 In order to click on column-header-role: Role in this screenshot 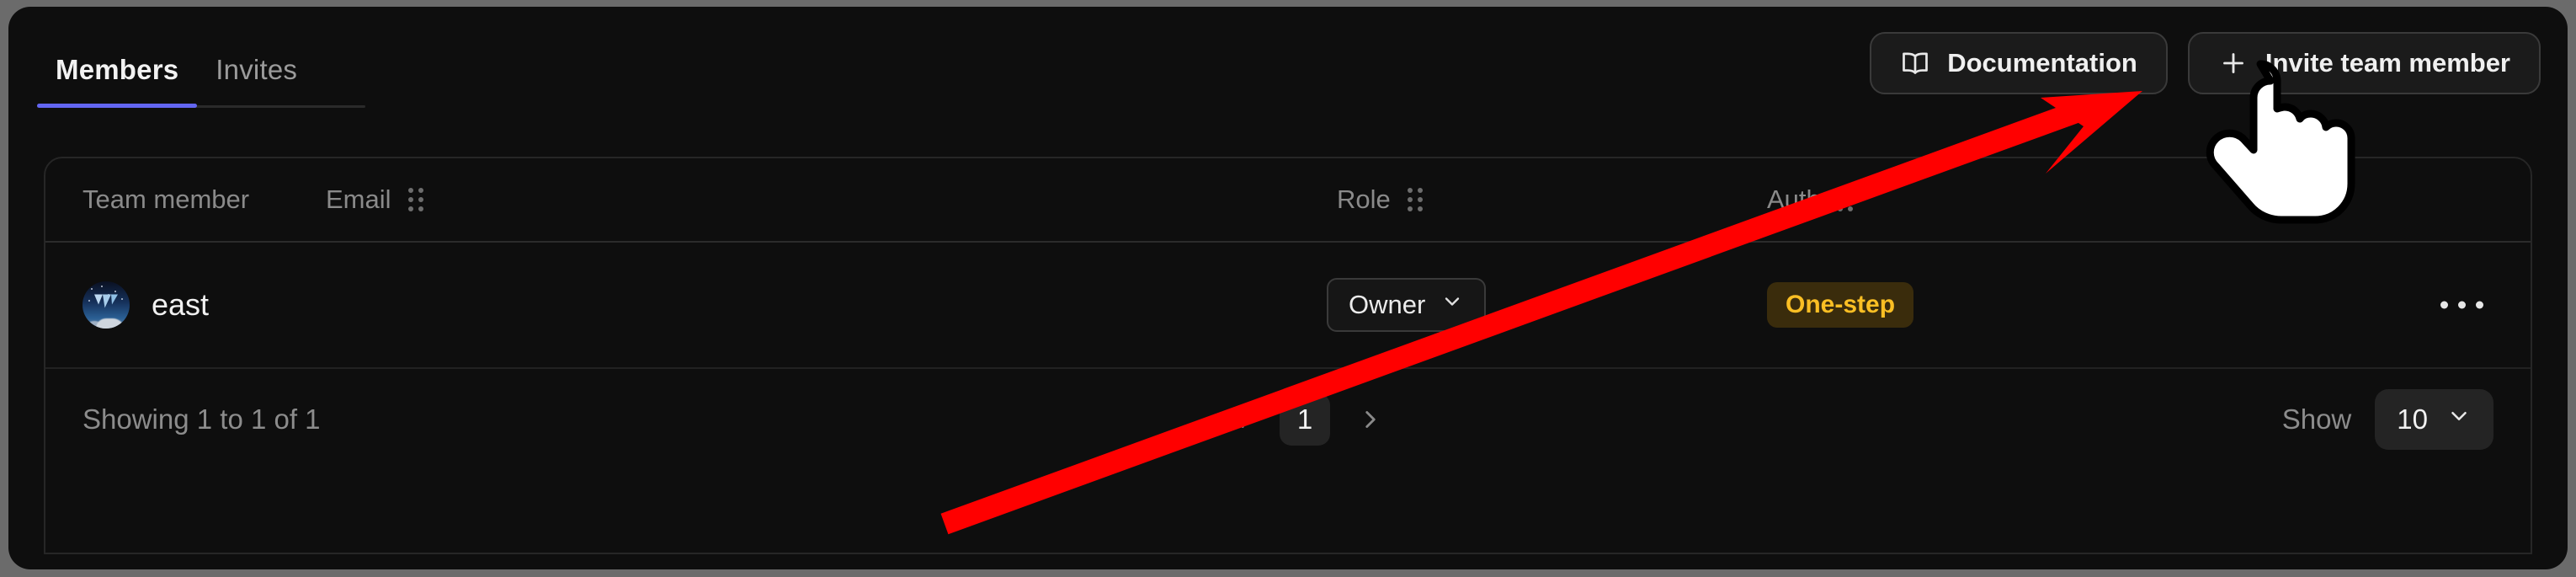, I will do `click(1380, 199)`.